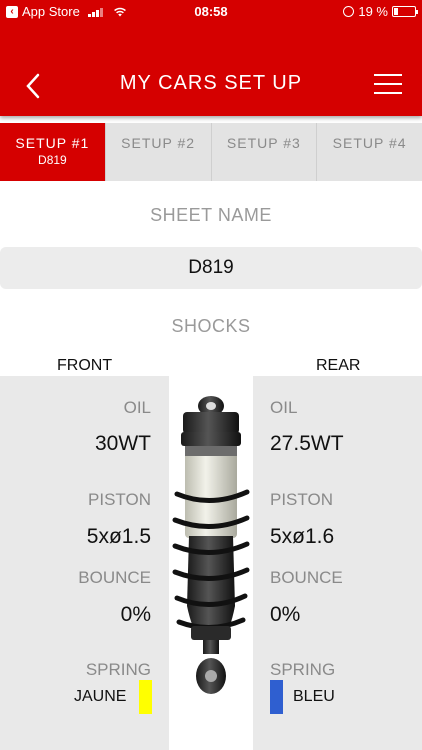 The width and height of the screenshot is (422, 750). Describe the element at coordinates (118, 669) in the screenshot. I see `front-spring-label: SPRING` at that location.